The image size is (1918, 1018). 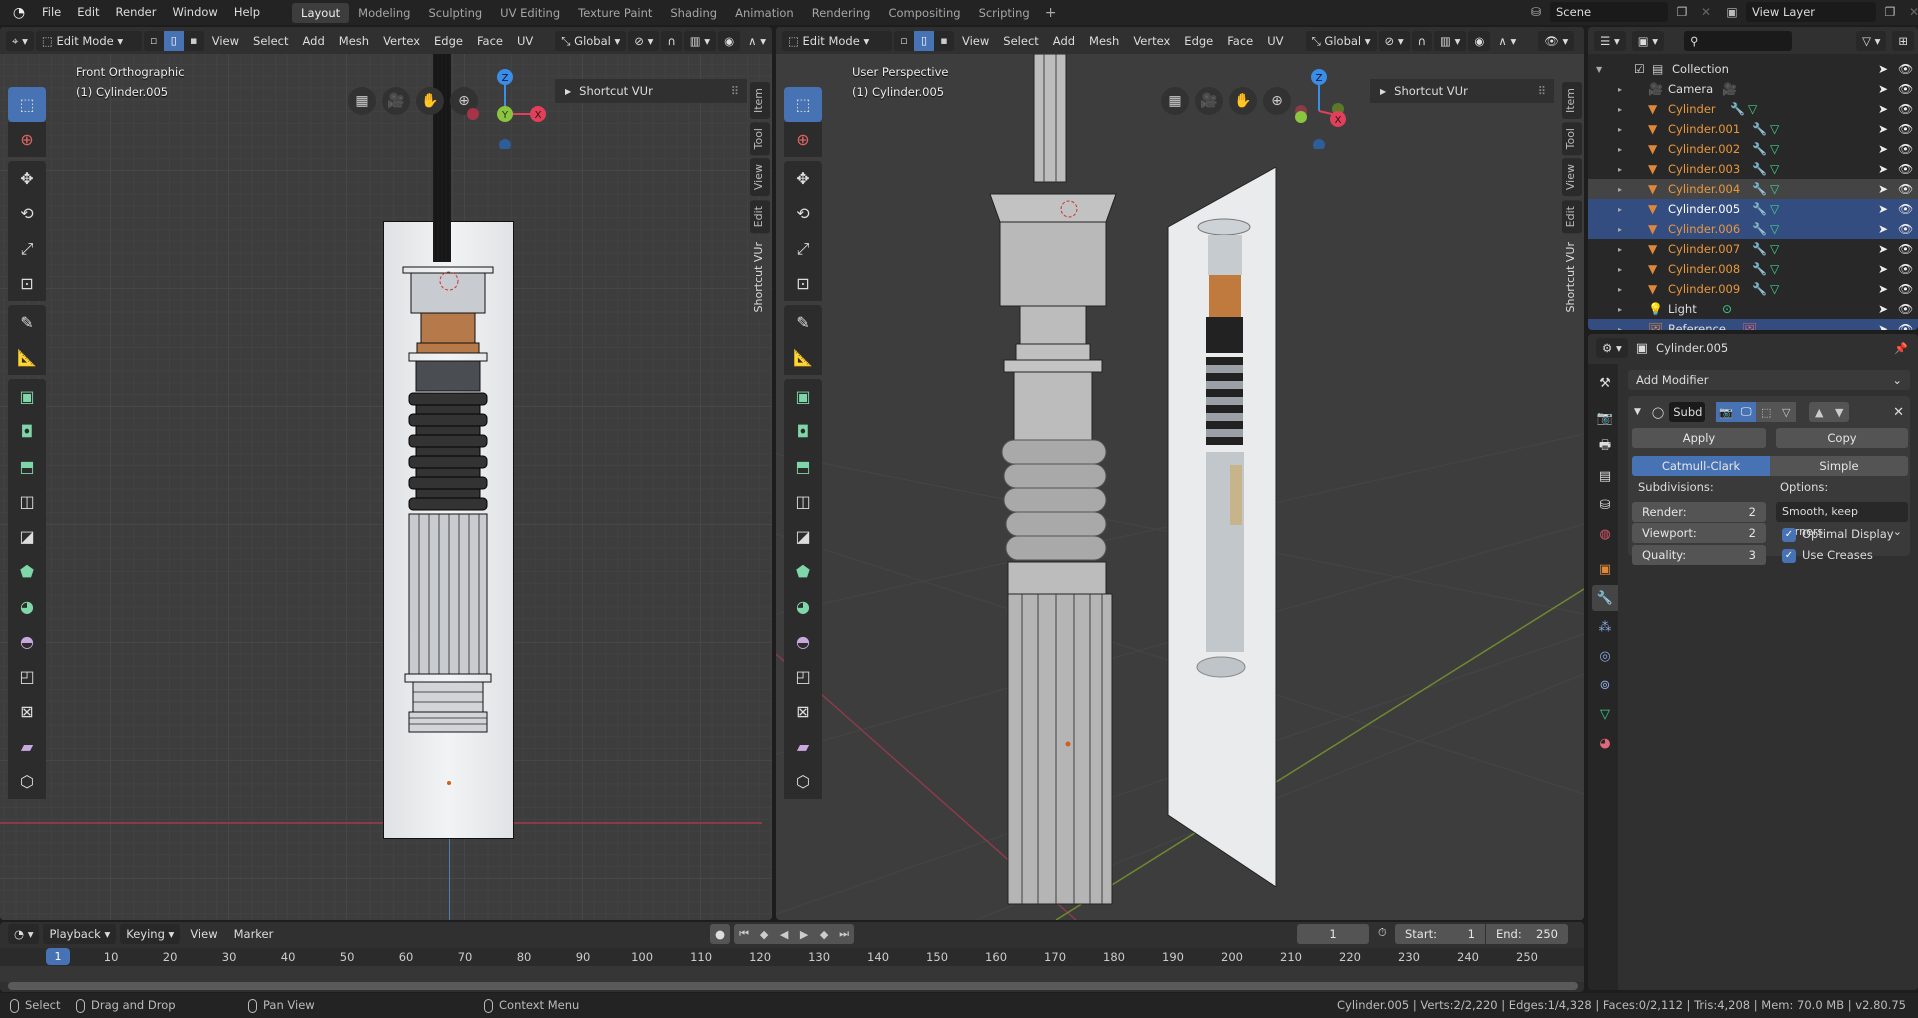 What do you see at coordinates (1556, 40) in the screenshot?
I see `visibility-dropdown: 👁 ▾` at bounding box center [1556, 40].